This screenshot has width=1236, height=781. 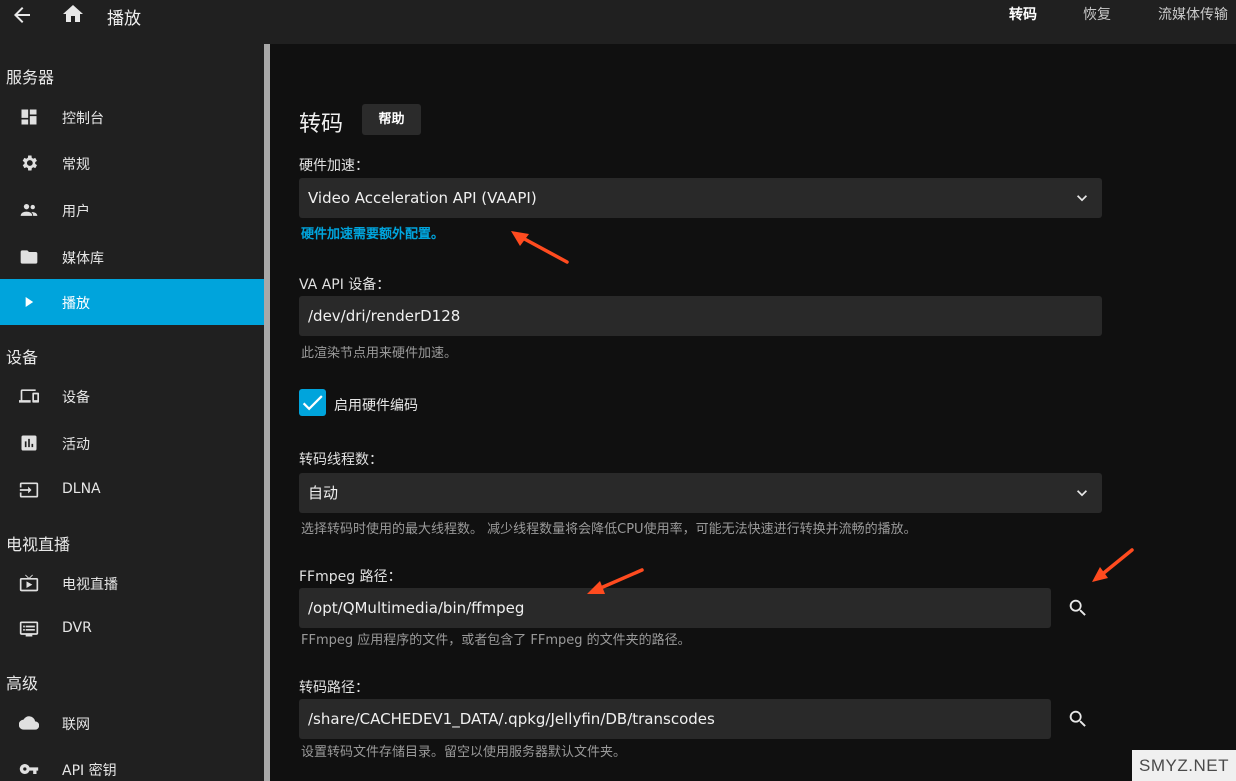 What do you see at coordinates (132, 396) in the screenshot?
I see `sidebar-item-devices: 设备` at bounding box center [132, 396].